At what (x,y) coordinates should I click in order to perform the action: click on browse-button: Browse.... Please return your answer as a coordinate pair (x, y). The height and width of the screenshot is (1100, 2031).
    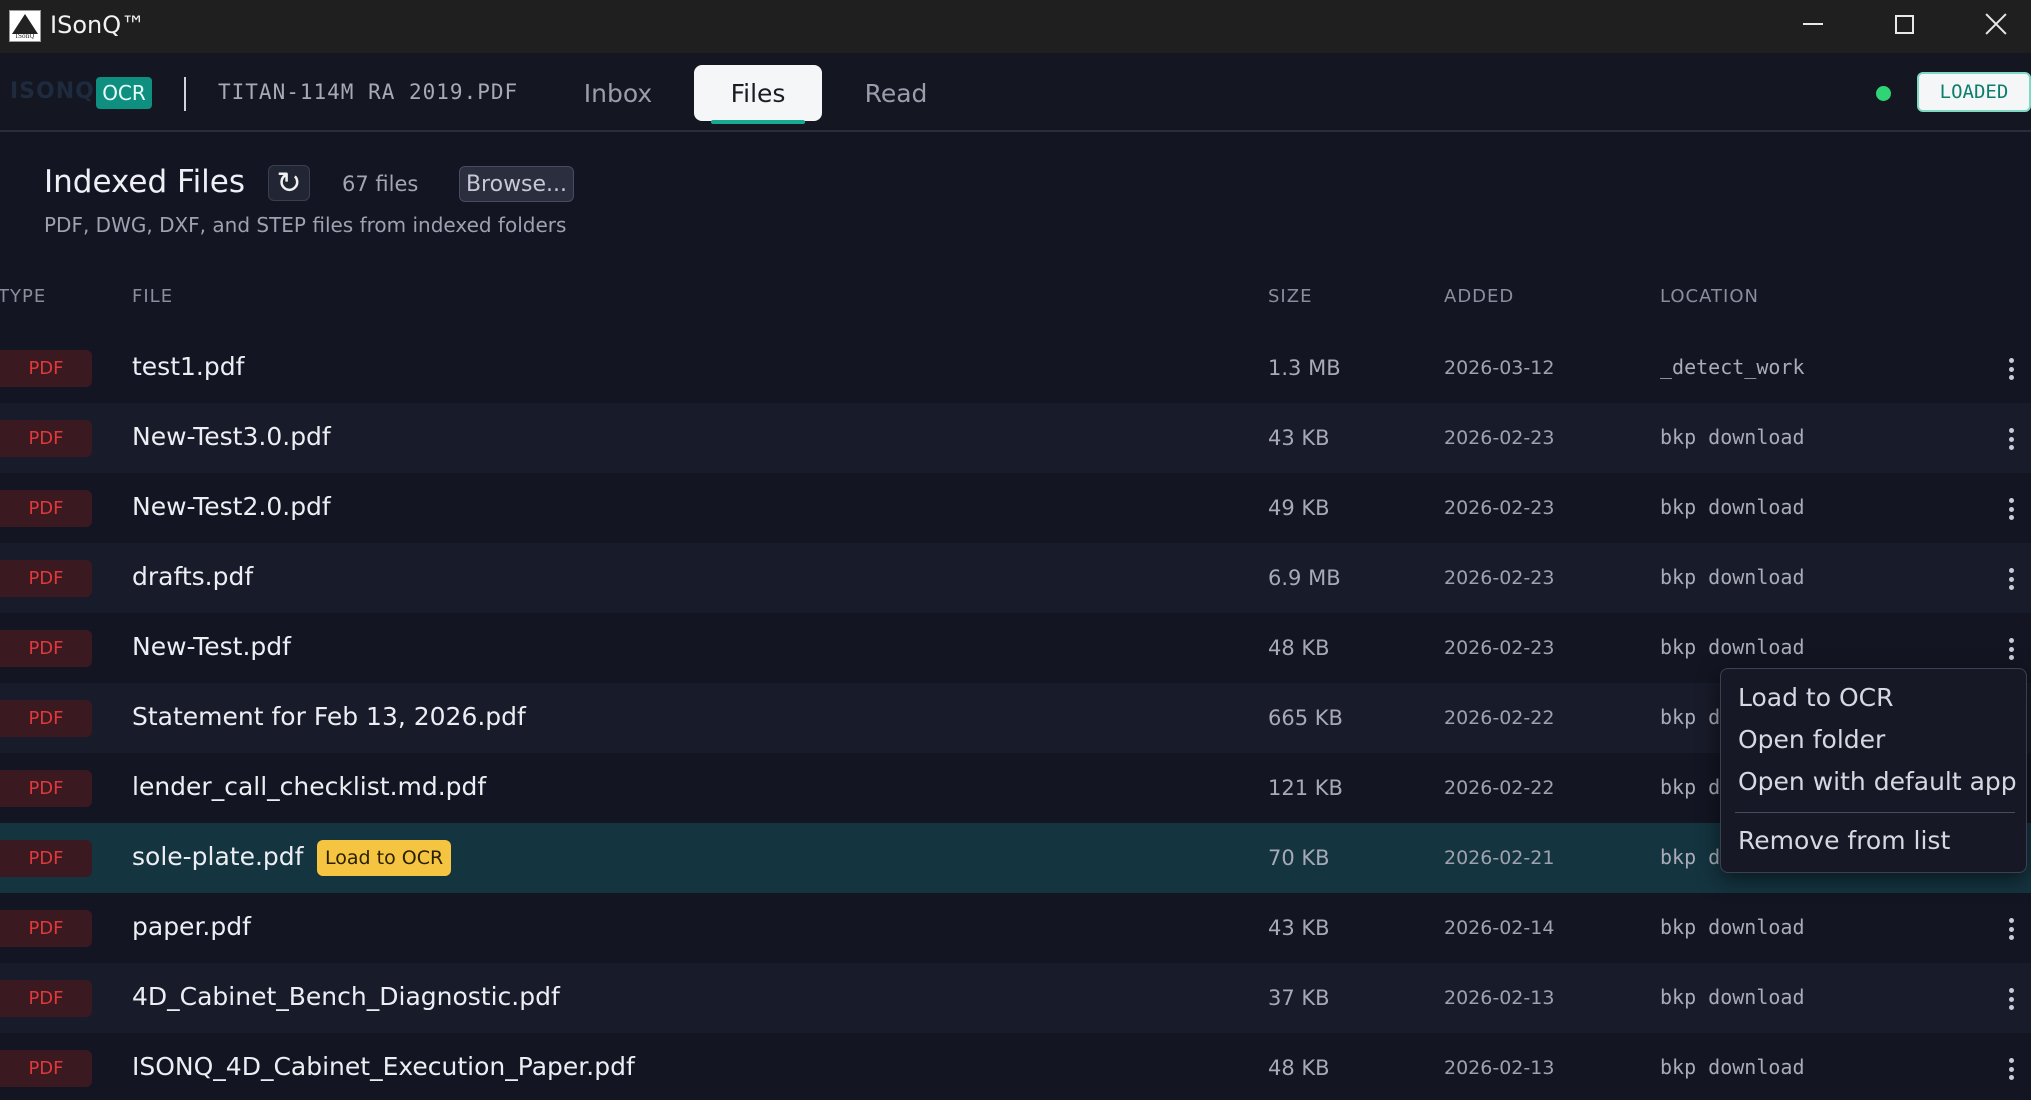
    Looking at the image, I should click on (516, 184).